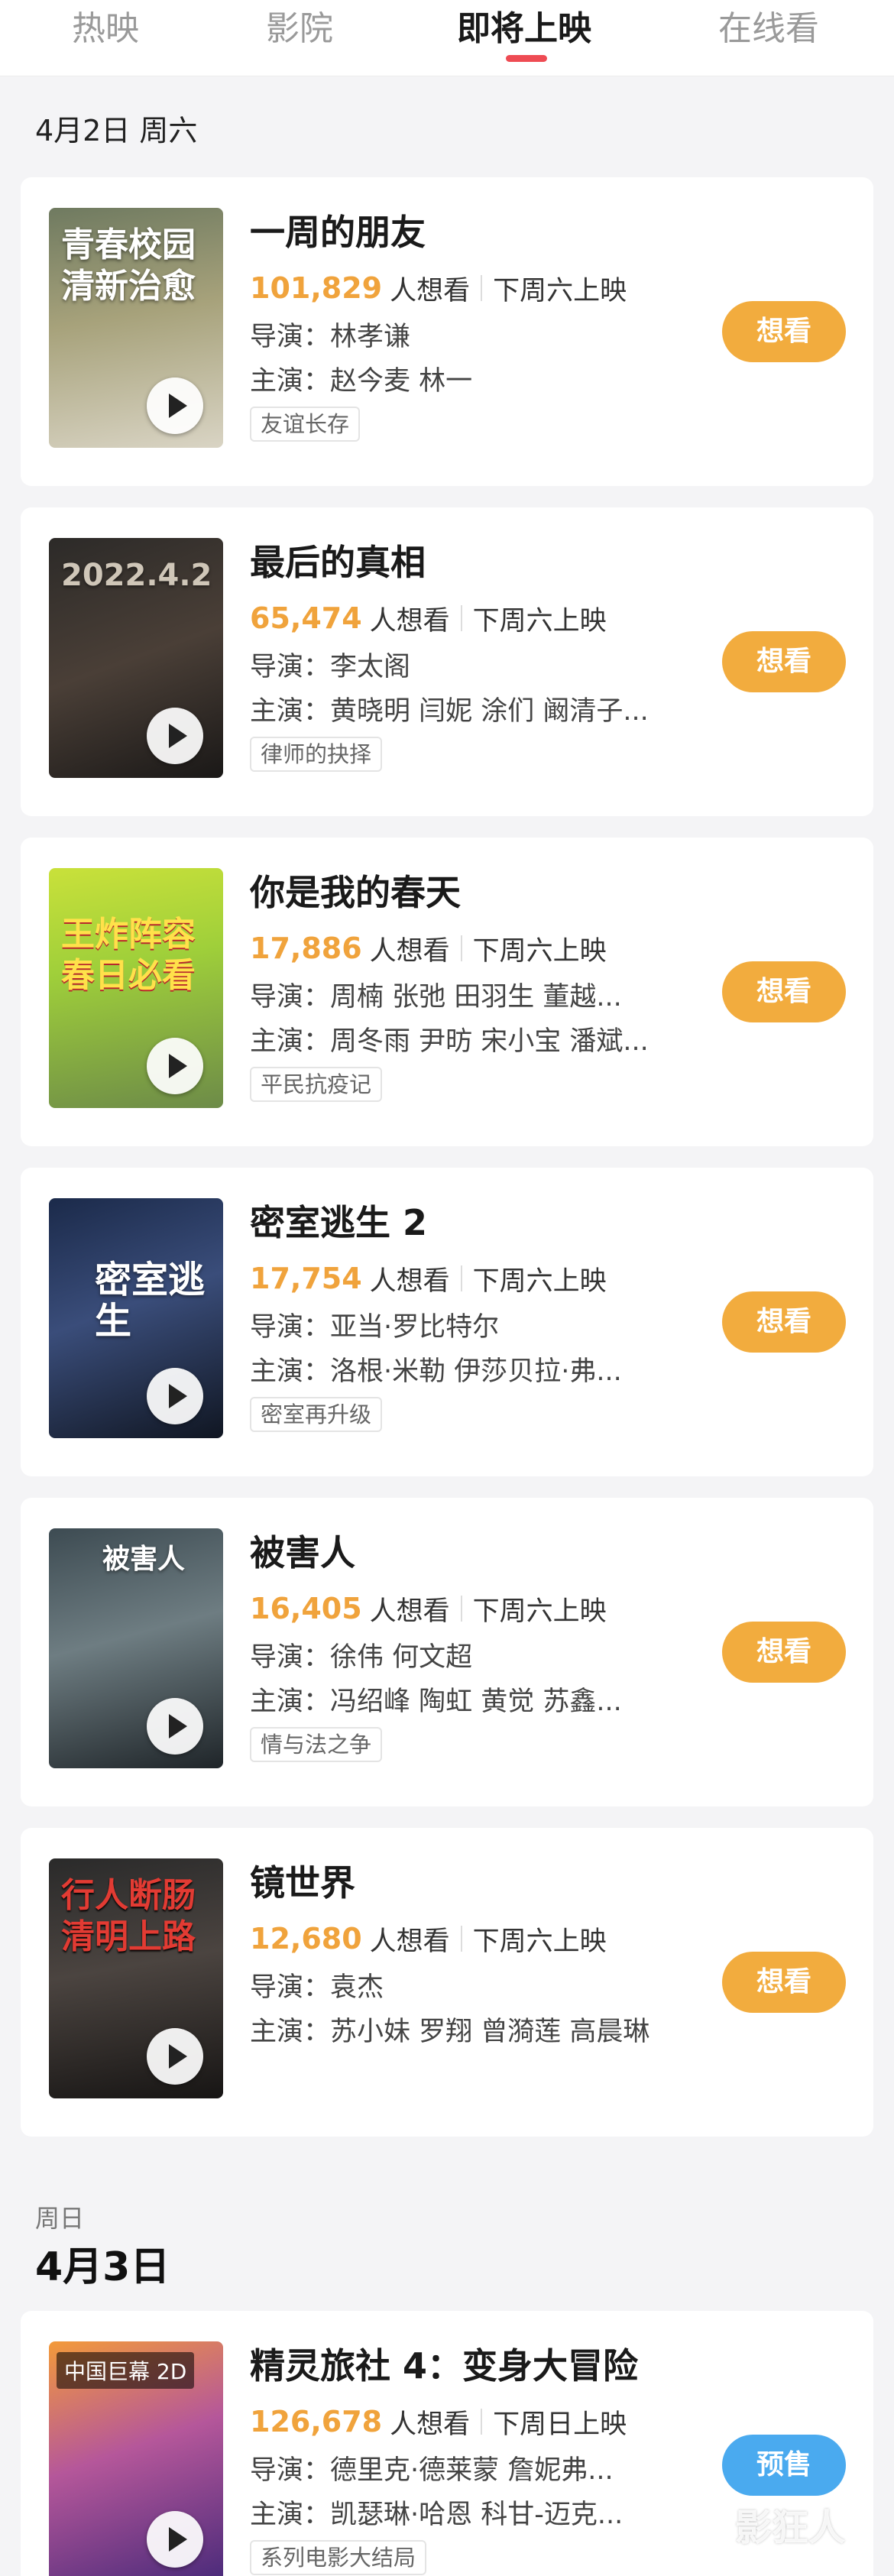  What do you see at coordinates (338, 2557) in the screenshot?
I see `movie-tag: 系列电影大结局` at bounding box center [338, 2557].